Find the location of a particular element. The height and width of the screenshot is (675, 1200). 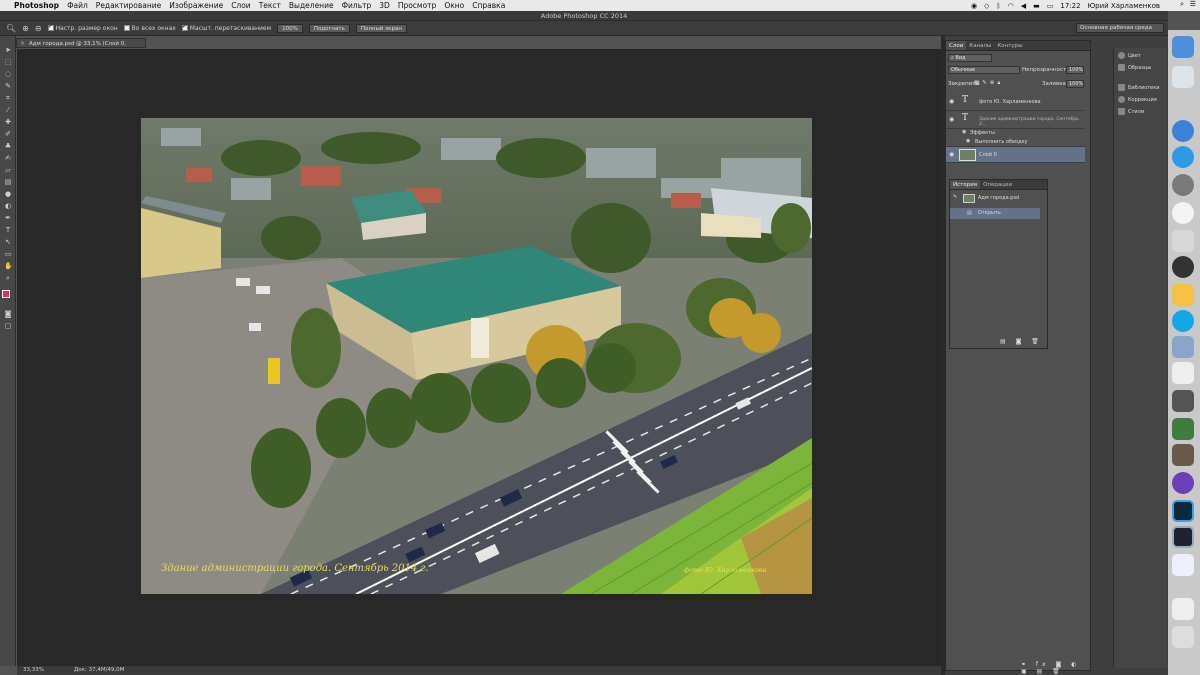

finder-icon is located at coordinates (1183, 47).